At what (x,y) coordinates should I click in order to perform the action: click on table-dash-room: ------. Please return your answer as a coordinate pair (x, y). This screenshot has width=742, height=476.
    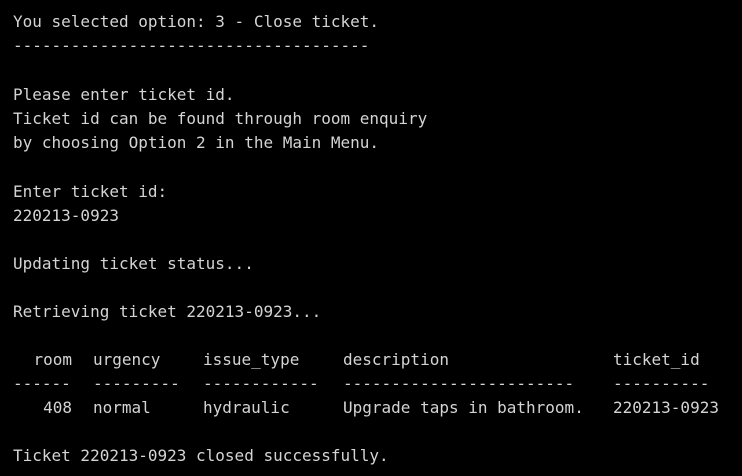
    Looking at the image, I should click on (42, 383).